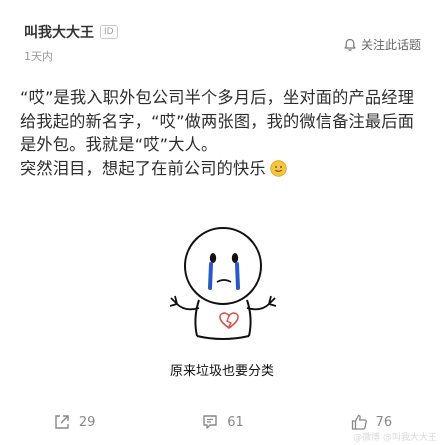 The image size is (445, 445). I want to click on comment-icon, so click(210, 422).